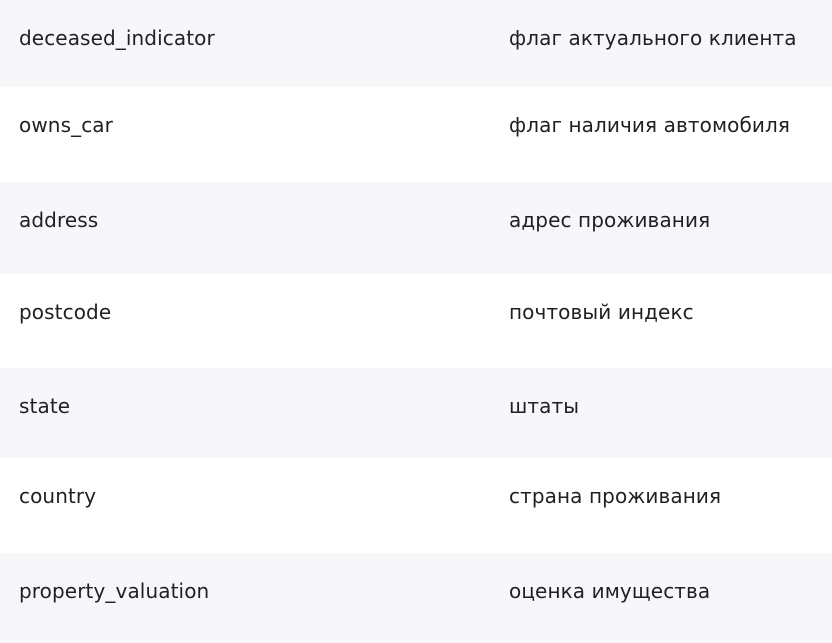 The height and width of the screenshot is (643, 832). Describe the element at coordinates (59, 220) in the screenshot. I see `field-name: address` at that location.